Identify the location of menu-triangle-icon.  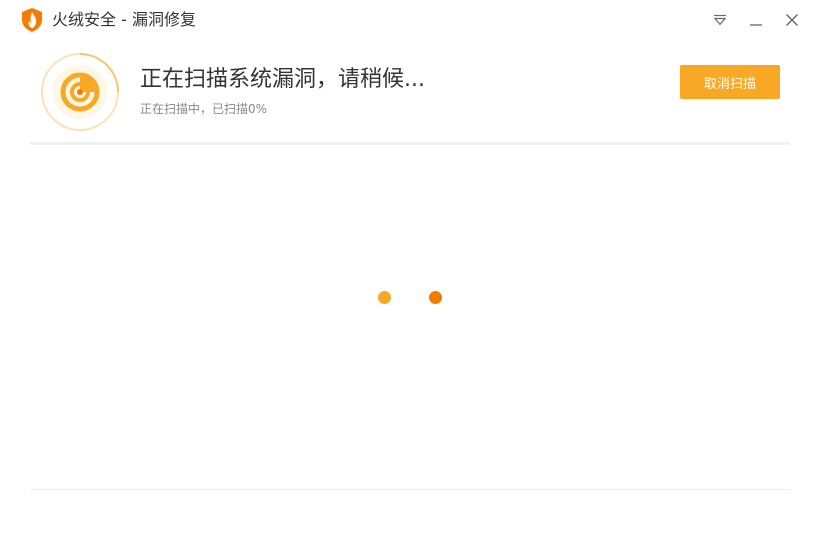
(720, 20).